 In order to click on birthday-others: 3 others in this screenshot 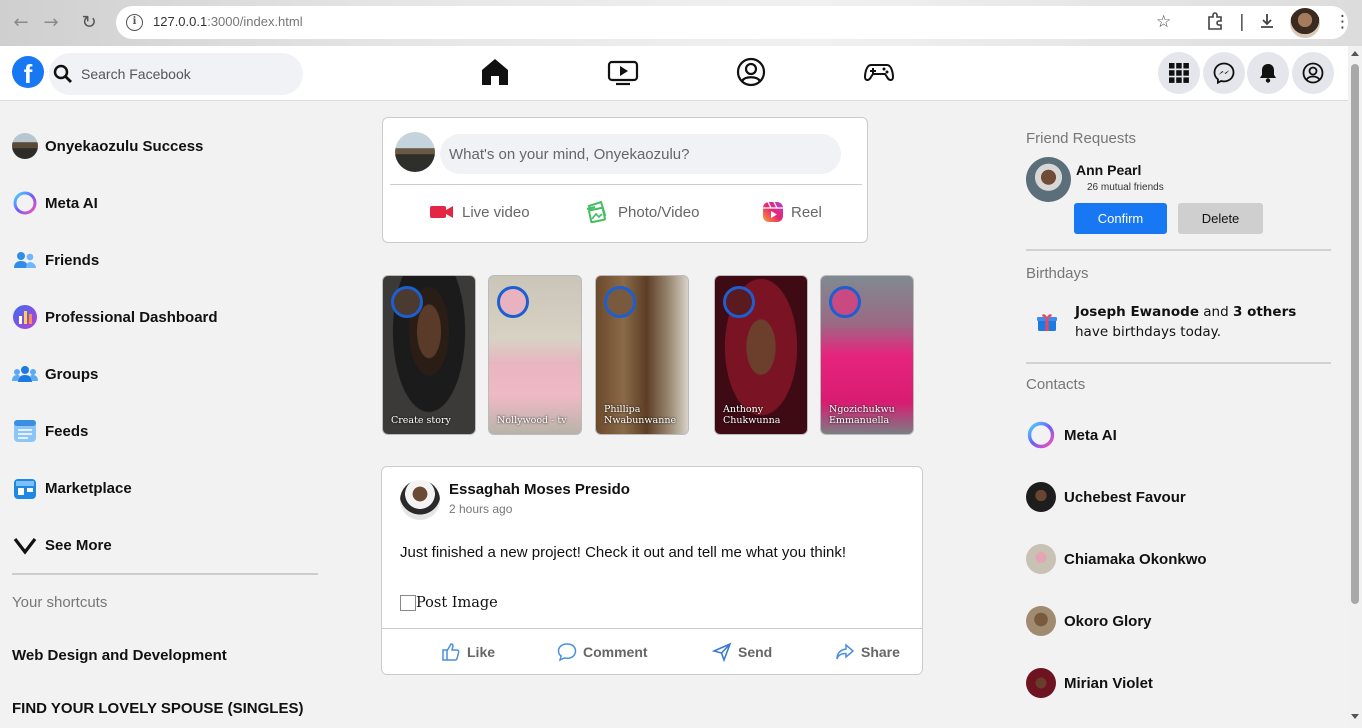, I will do `click(1264, 312)`.